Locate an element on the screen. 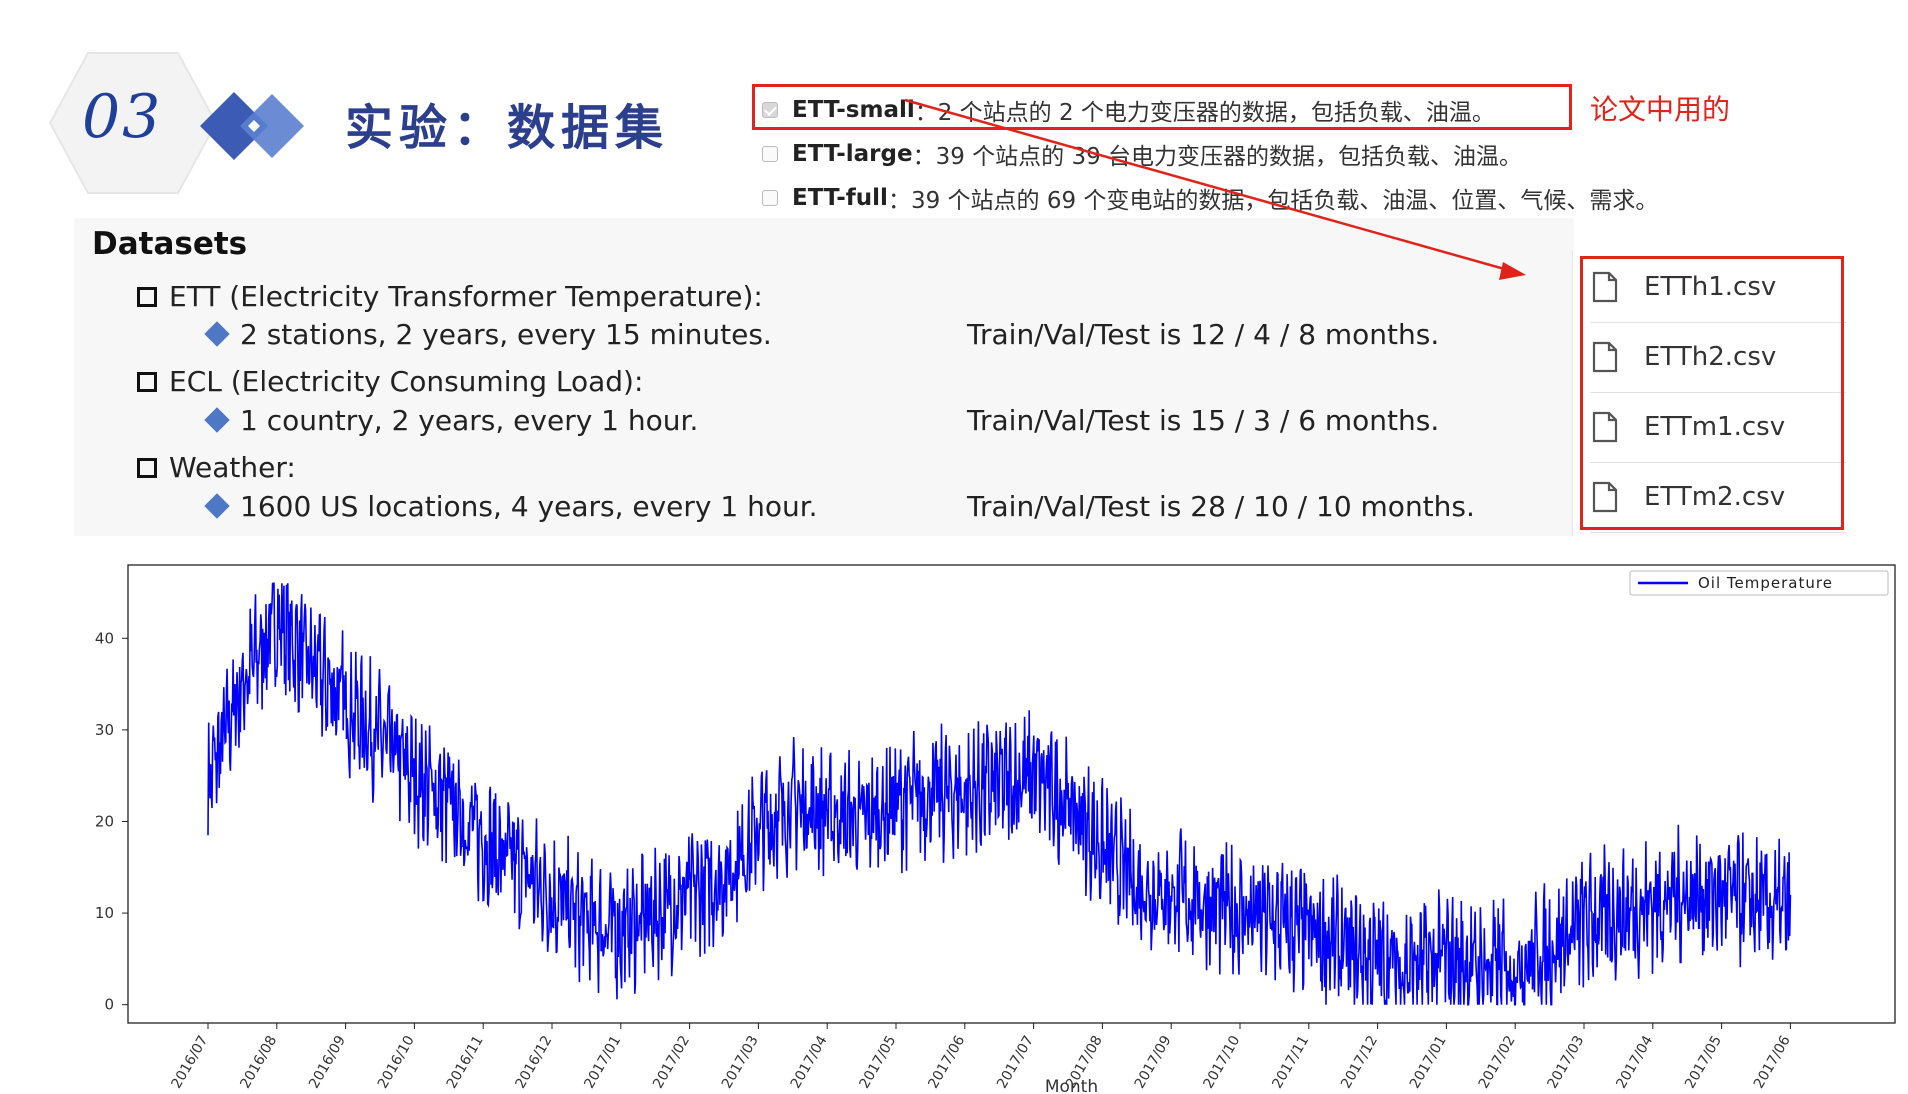  x-tick-label: 2017/12 is located at coordinates (1359, 1062).